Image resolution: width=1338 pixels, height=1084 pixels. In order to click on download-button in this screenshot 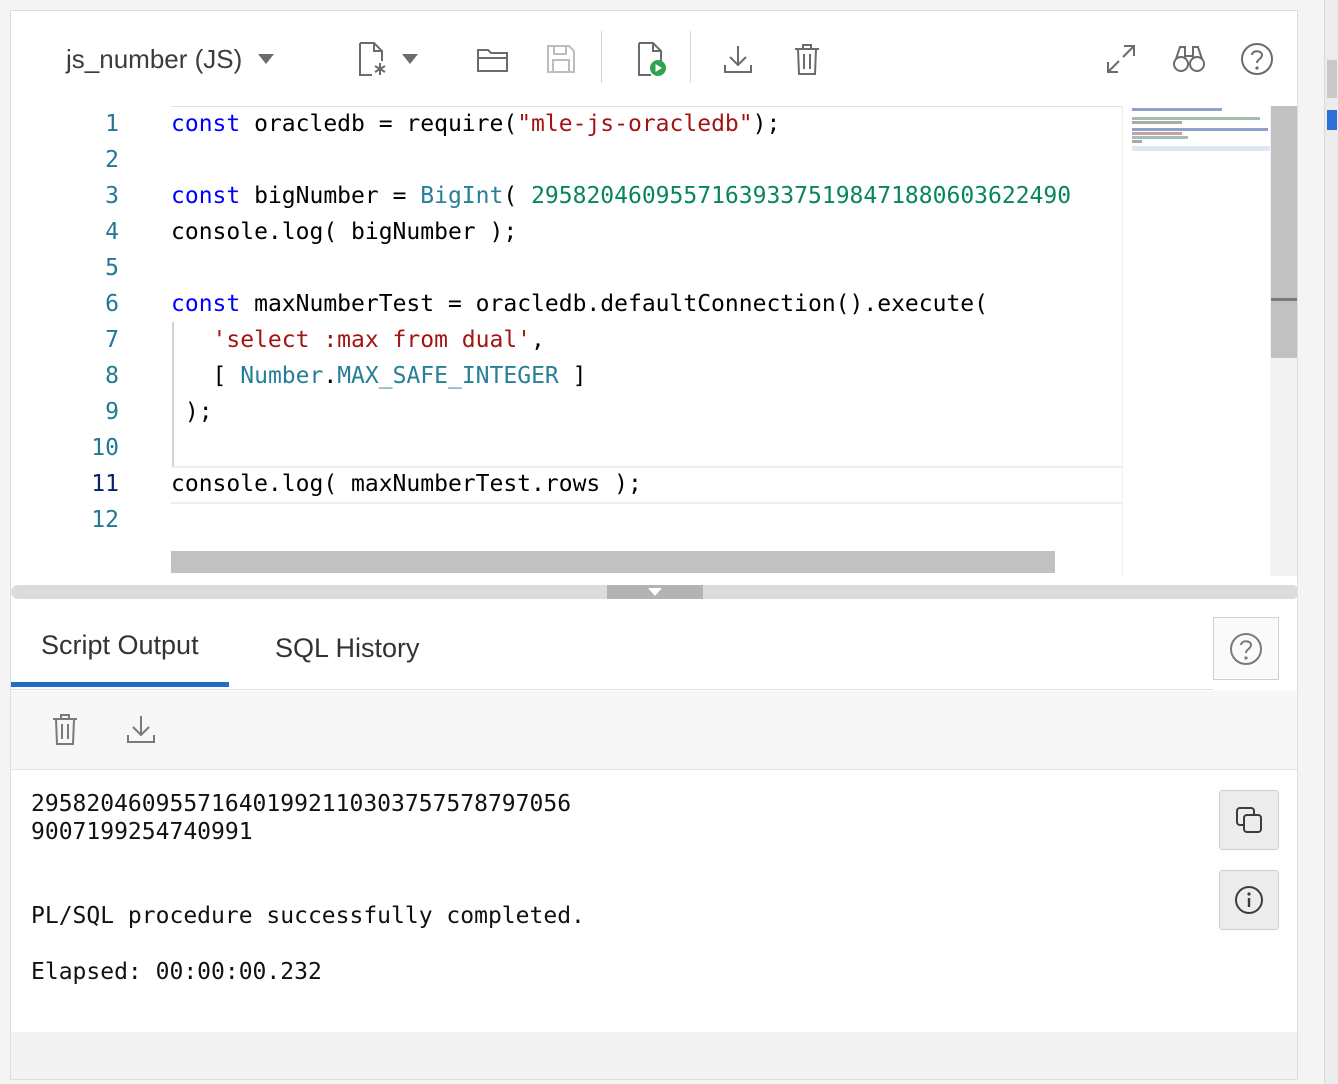, I will do `click(738, 59)`.